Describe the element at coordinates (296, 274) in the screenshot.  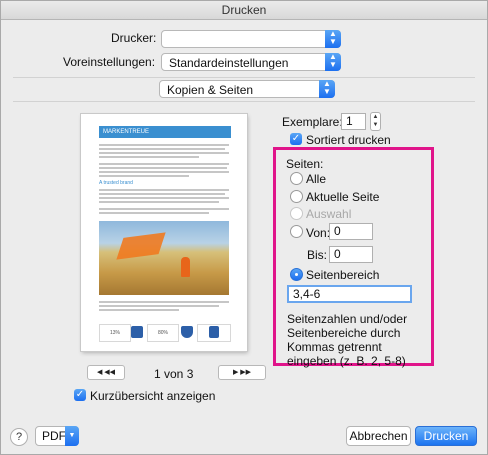
I see `radio-page-range` at that location.